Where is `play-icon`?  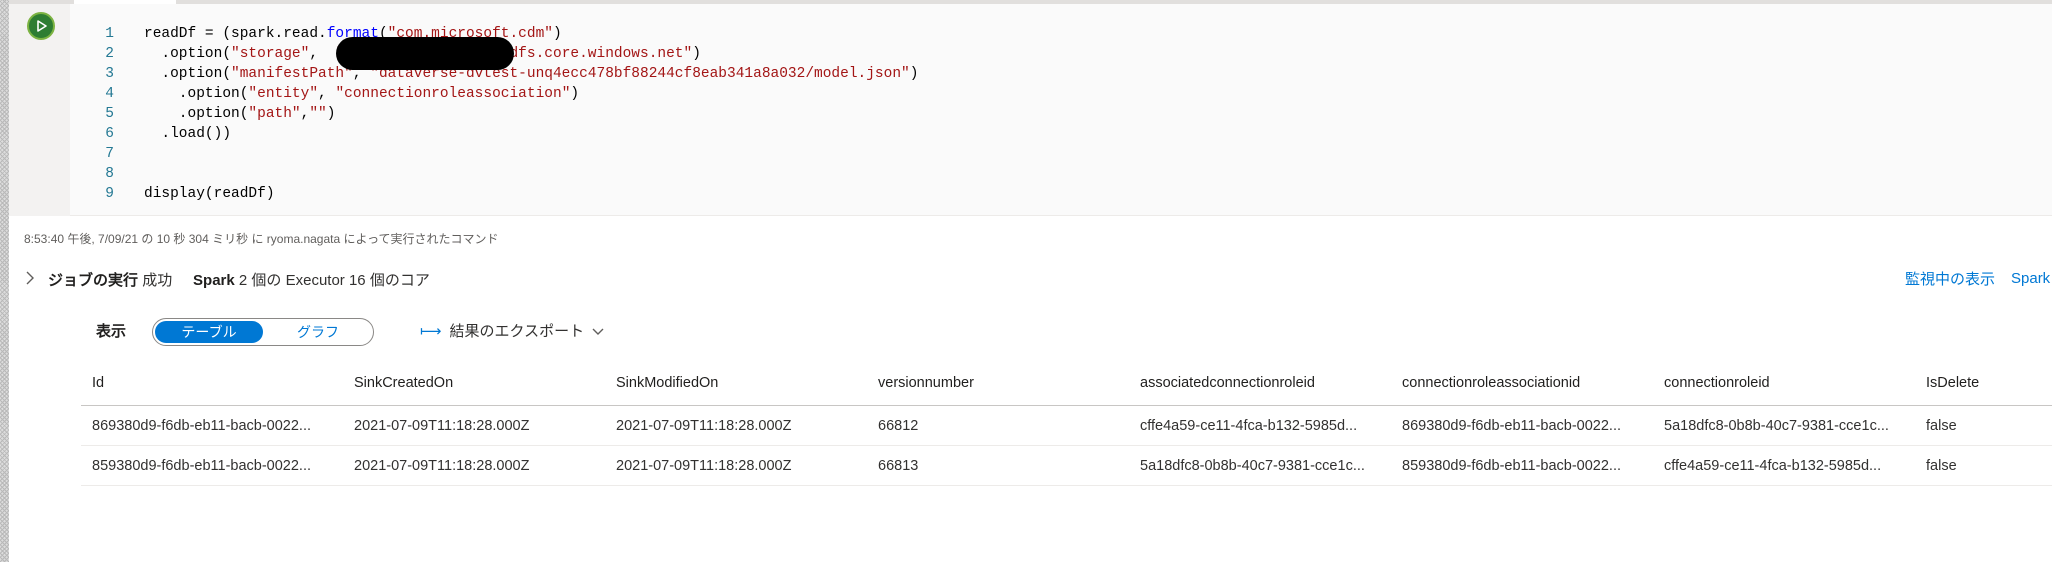
play-icon is located at coordinates (42, 26).